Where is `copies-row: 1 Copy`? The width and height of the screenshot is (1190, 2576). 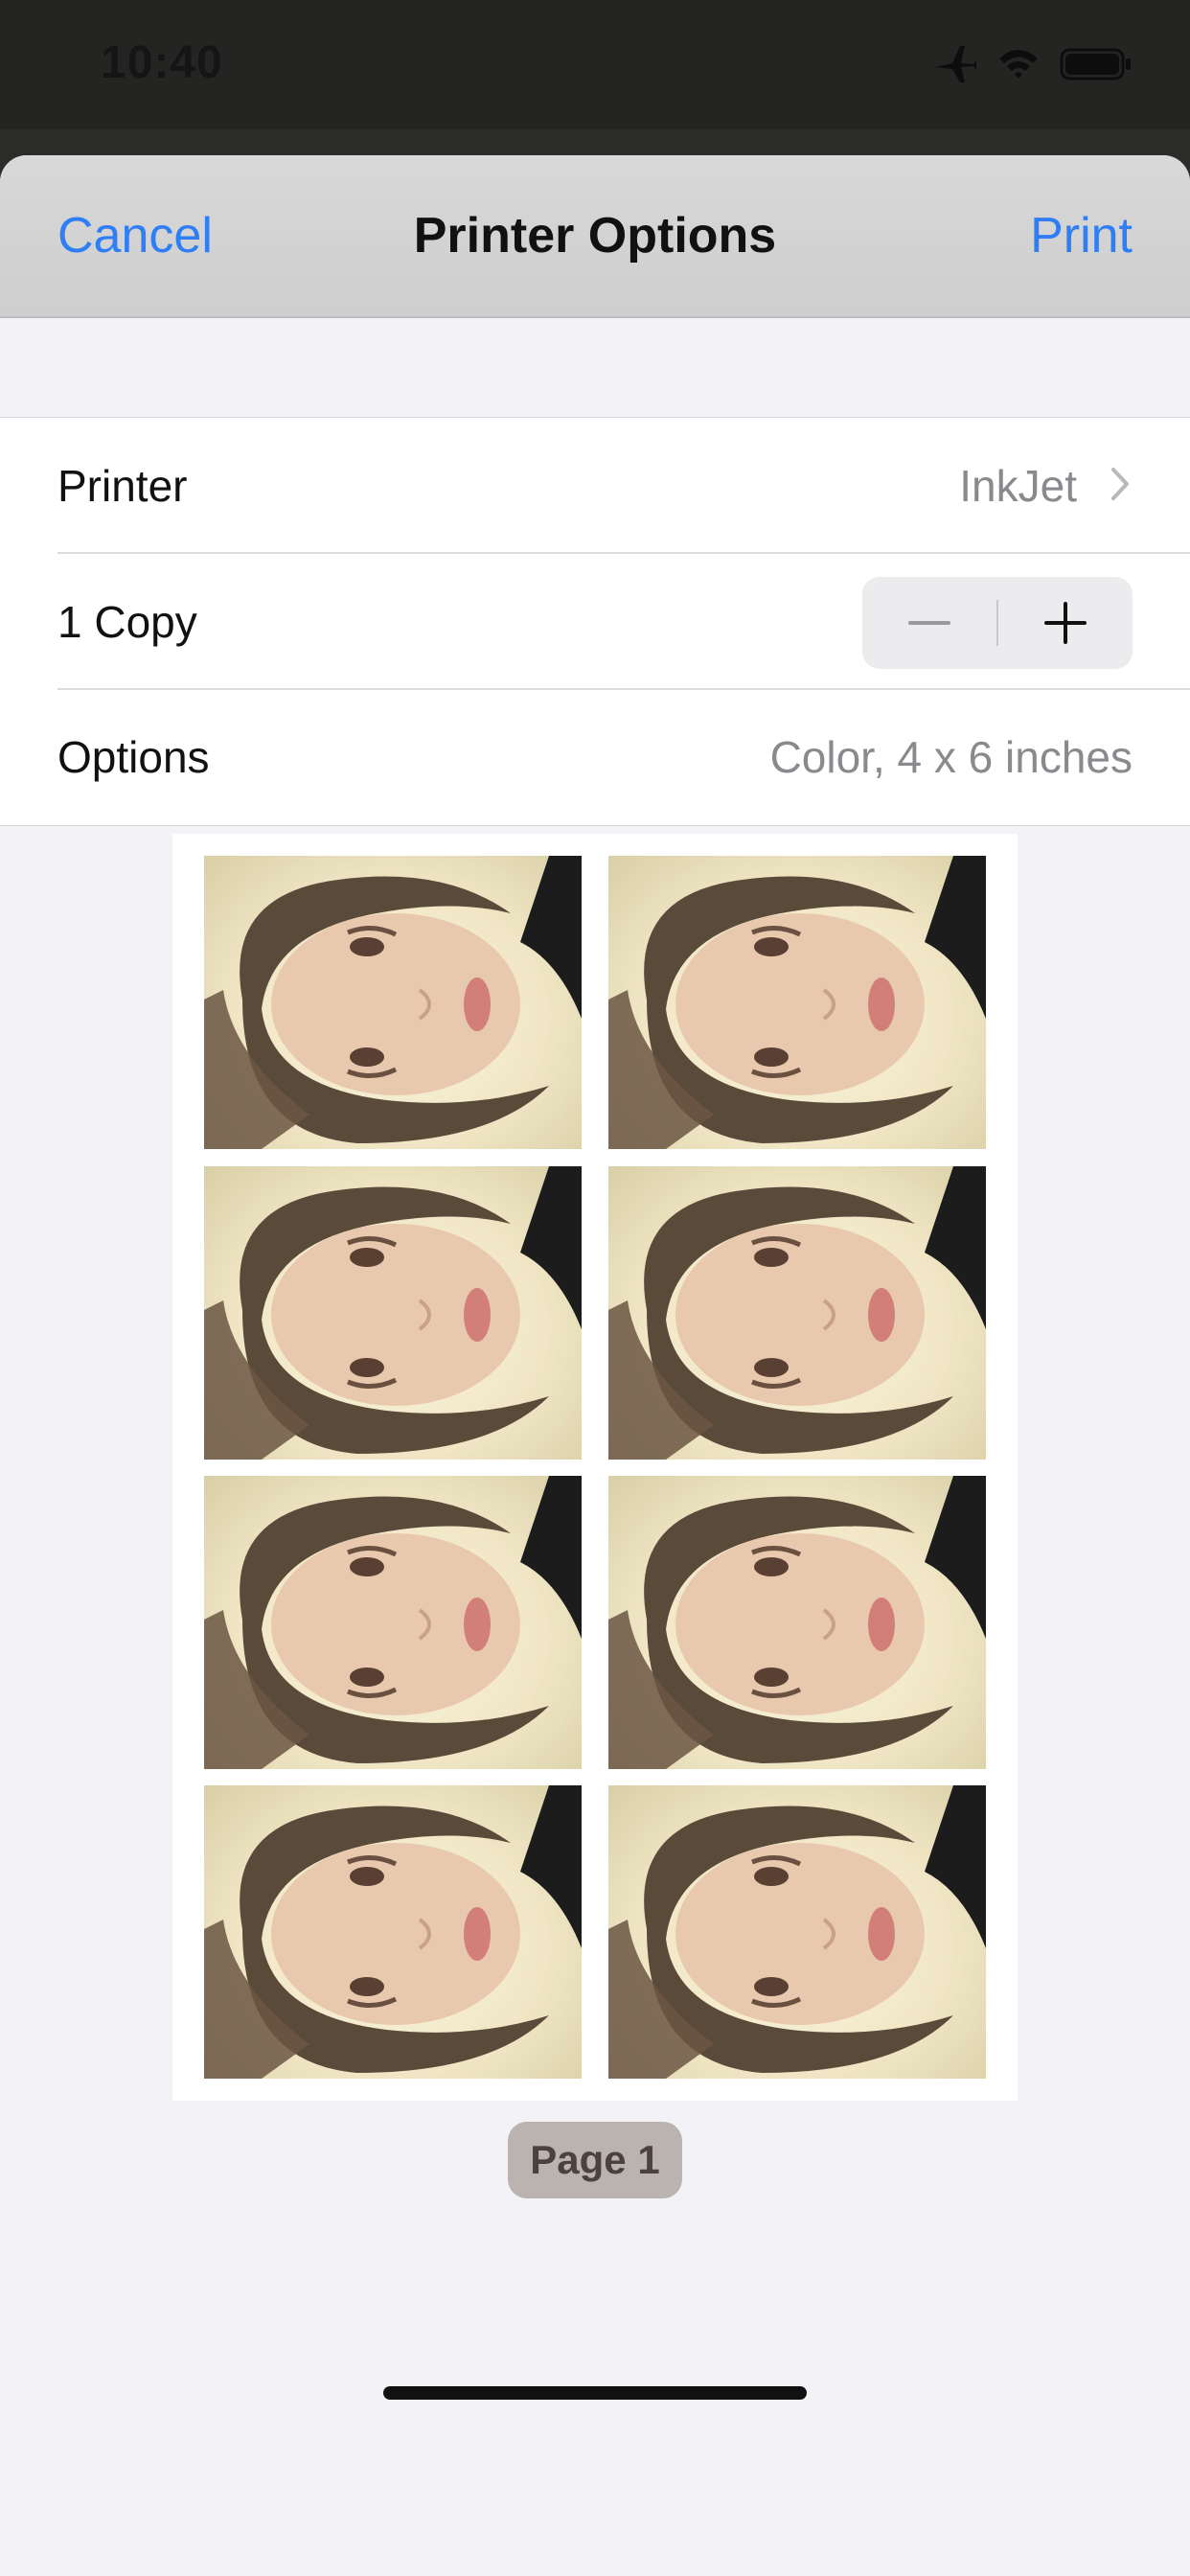 copies-row: 1 Copy is located at coordinates (595, 621).